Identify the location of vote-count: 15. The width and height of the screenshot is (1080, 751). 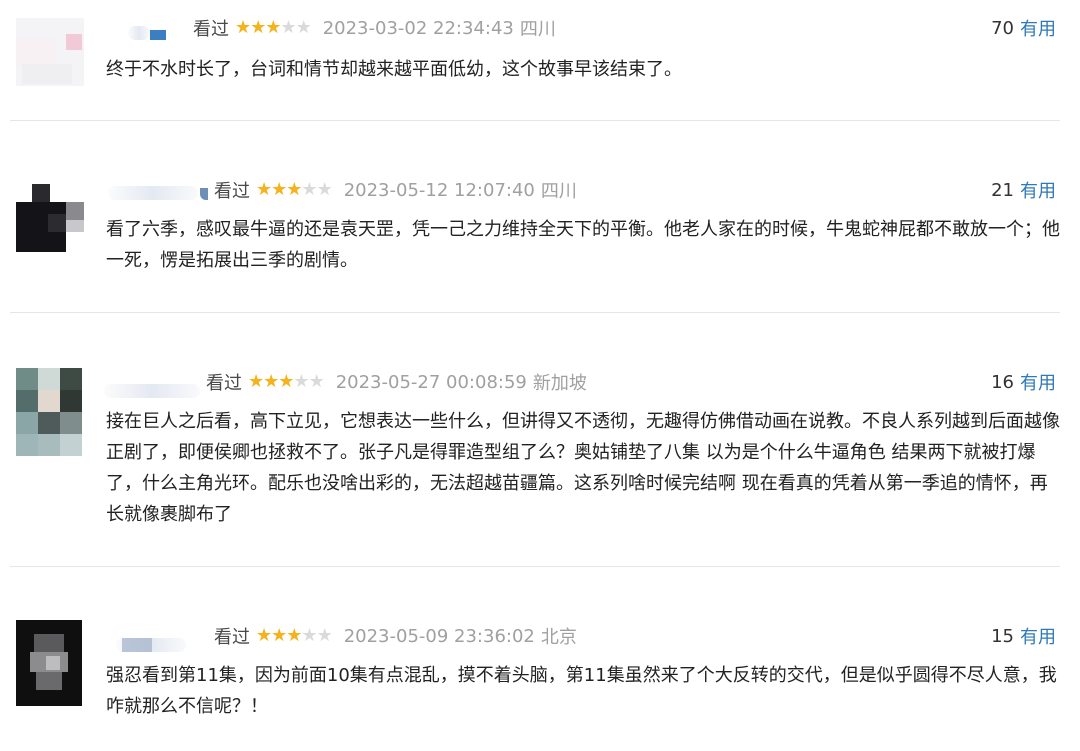
(1002, 636).